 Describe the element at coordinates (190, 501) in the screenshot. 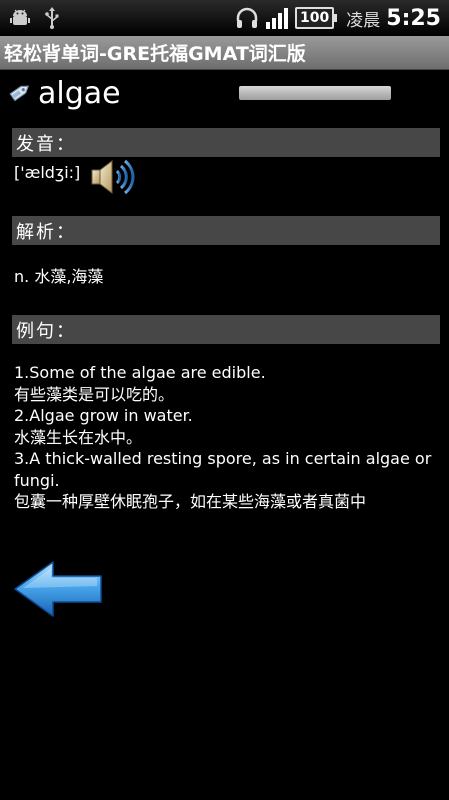

I see `example-translation: 包囊一种厚壁休眠孢子，如在某些海藻或者真菌中` at that location.